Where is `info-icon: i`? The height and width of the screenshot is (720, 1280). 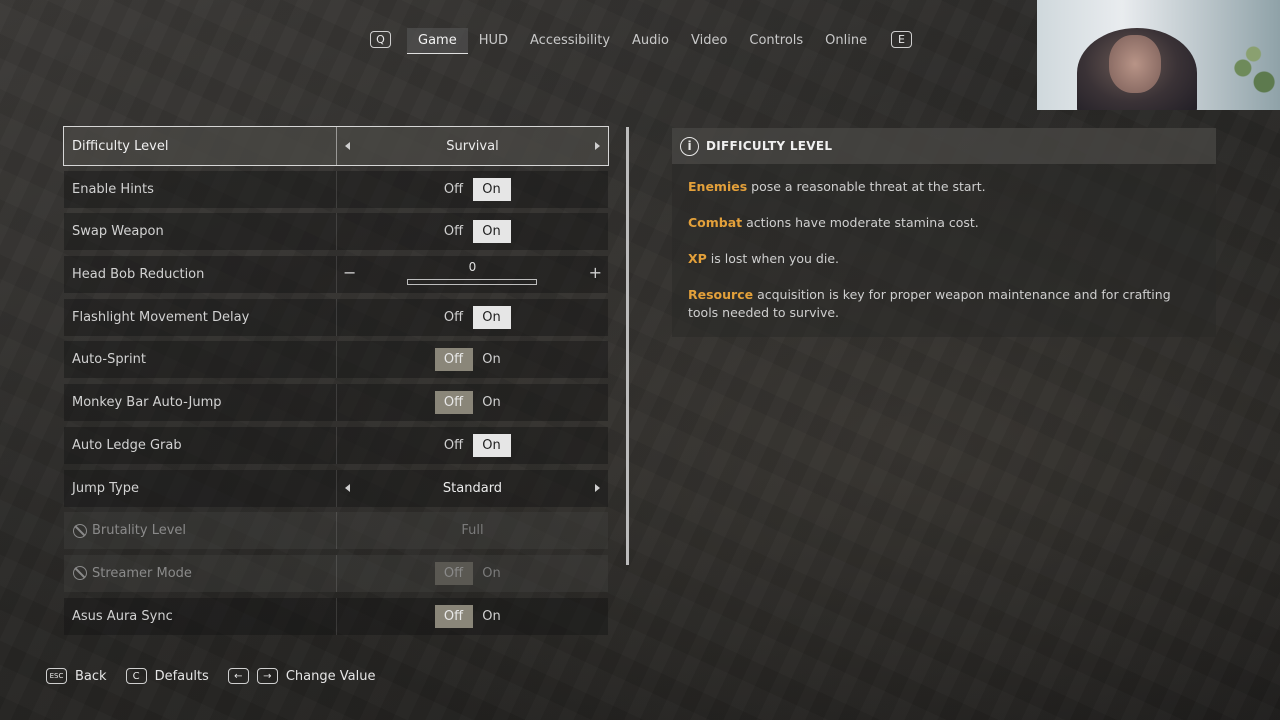
info-icon: i is located at coordinates (689, 146).